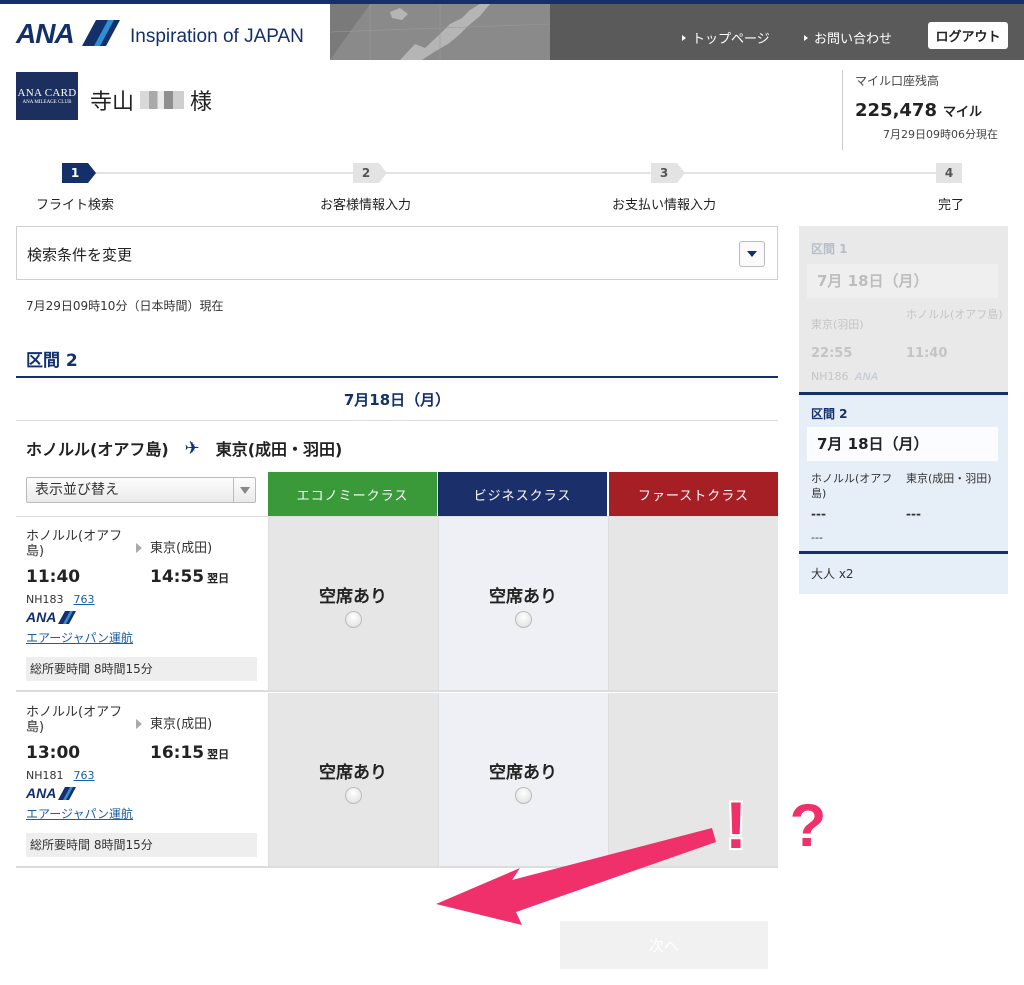 The height and width of the screenshot is (985, 1024). I want to click on ana-carrier-logo: ANA, so click(51, 793).